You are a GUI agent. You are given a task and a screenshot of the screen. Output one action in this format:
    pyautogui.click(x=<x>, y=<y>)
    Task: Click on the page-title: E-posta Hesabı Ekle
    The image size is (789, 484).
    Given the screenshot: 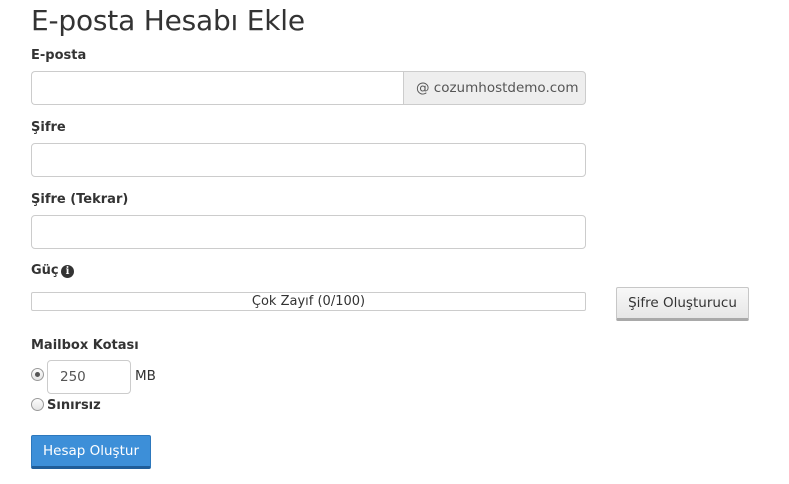 What is the action you would take?
    pyautogui.click(x=168, y=20)
    